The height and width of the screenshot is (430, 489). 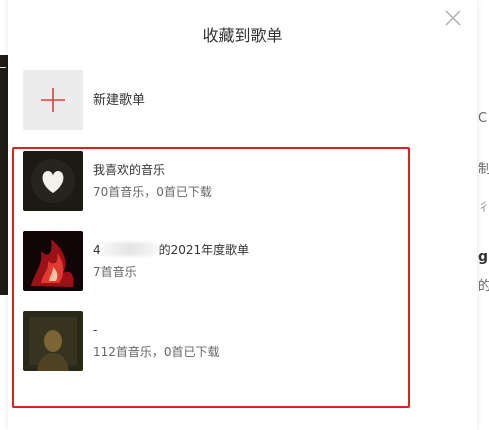 What do you see at coordinates (483, 286) in the screenshot?
I see `background-text-fragment: 的` at bounding box center [483, 286].